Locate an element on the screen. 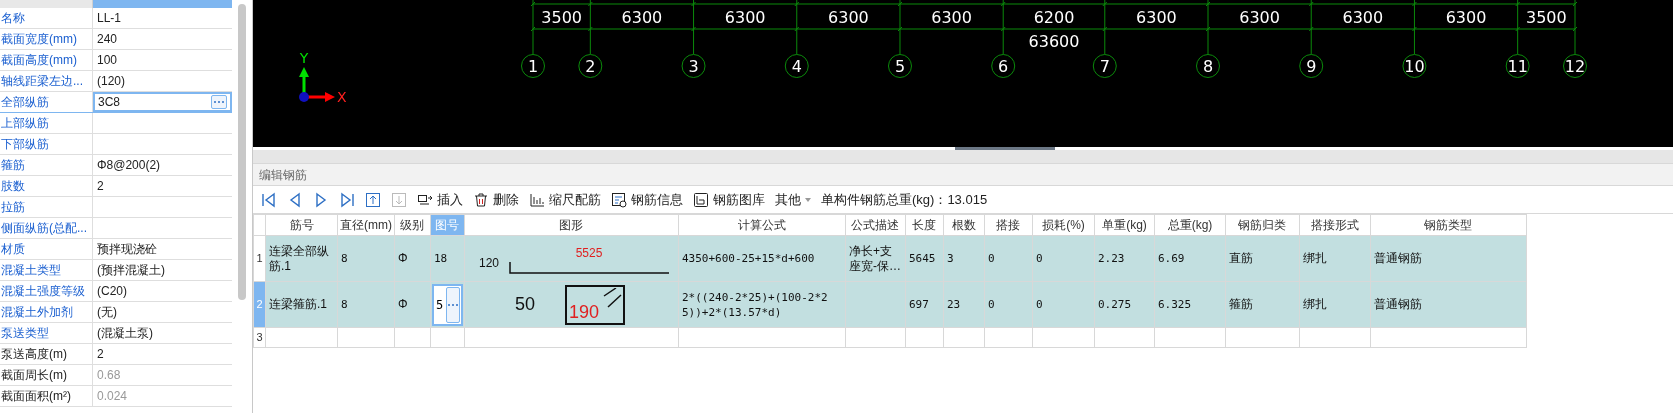 Image resolution: width=1673 pixels, height=413 pixels. x-axis-label: X is located at coordinates (342, 97).